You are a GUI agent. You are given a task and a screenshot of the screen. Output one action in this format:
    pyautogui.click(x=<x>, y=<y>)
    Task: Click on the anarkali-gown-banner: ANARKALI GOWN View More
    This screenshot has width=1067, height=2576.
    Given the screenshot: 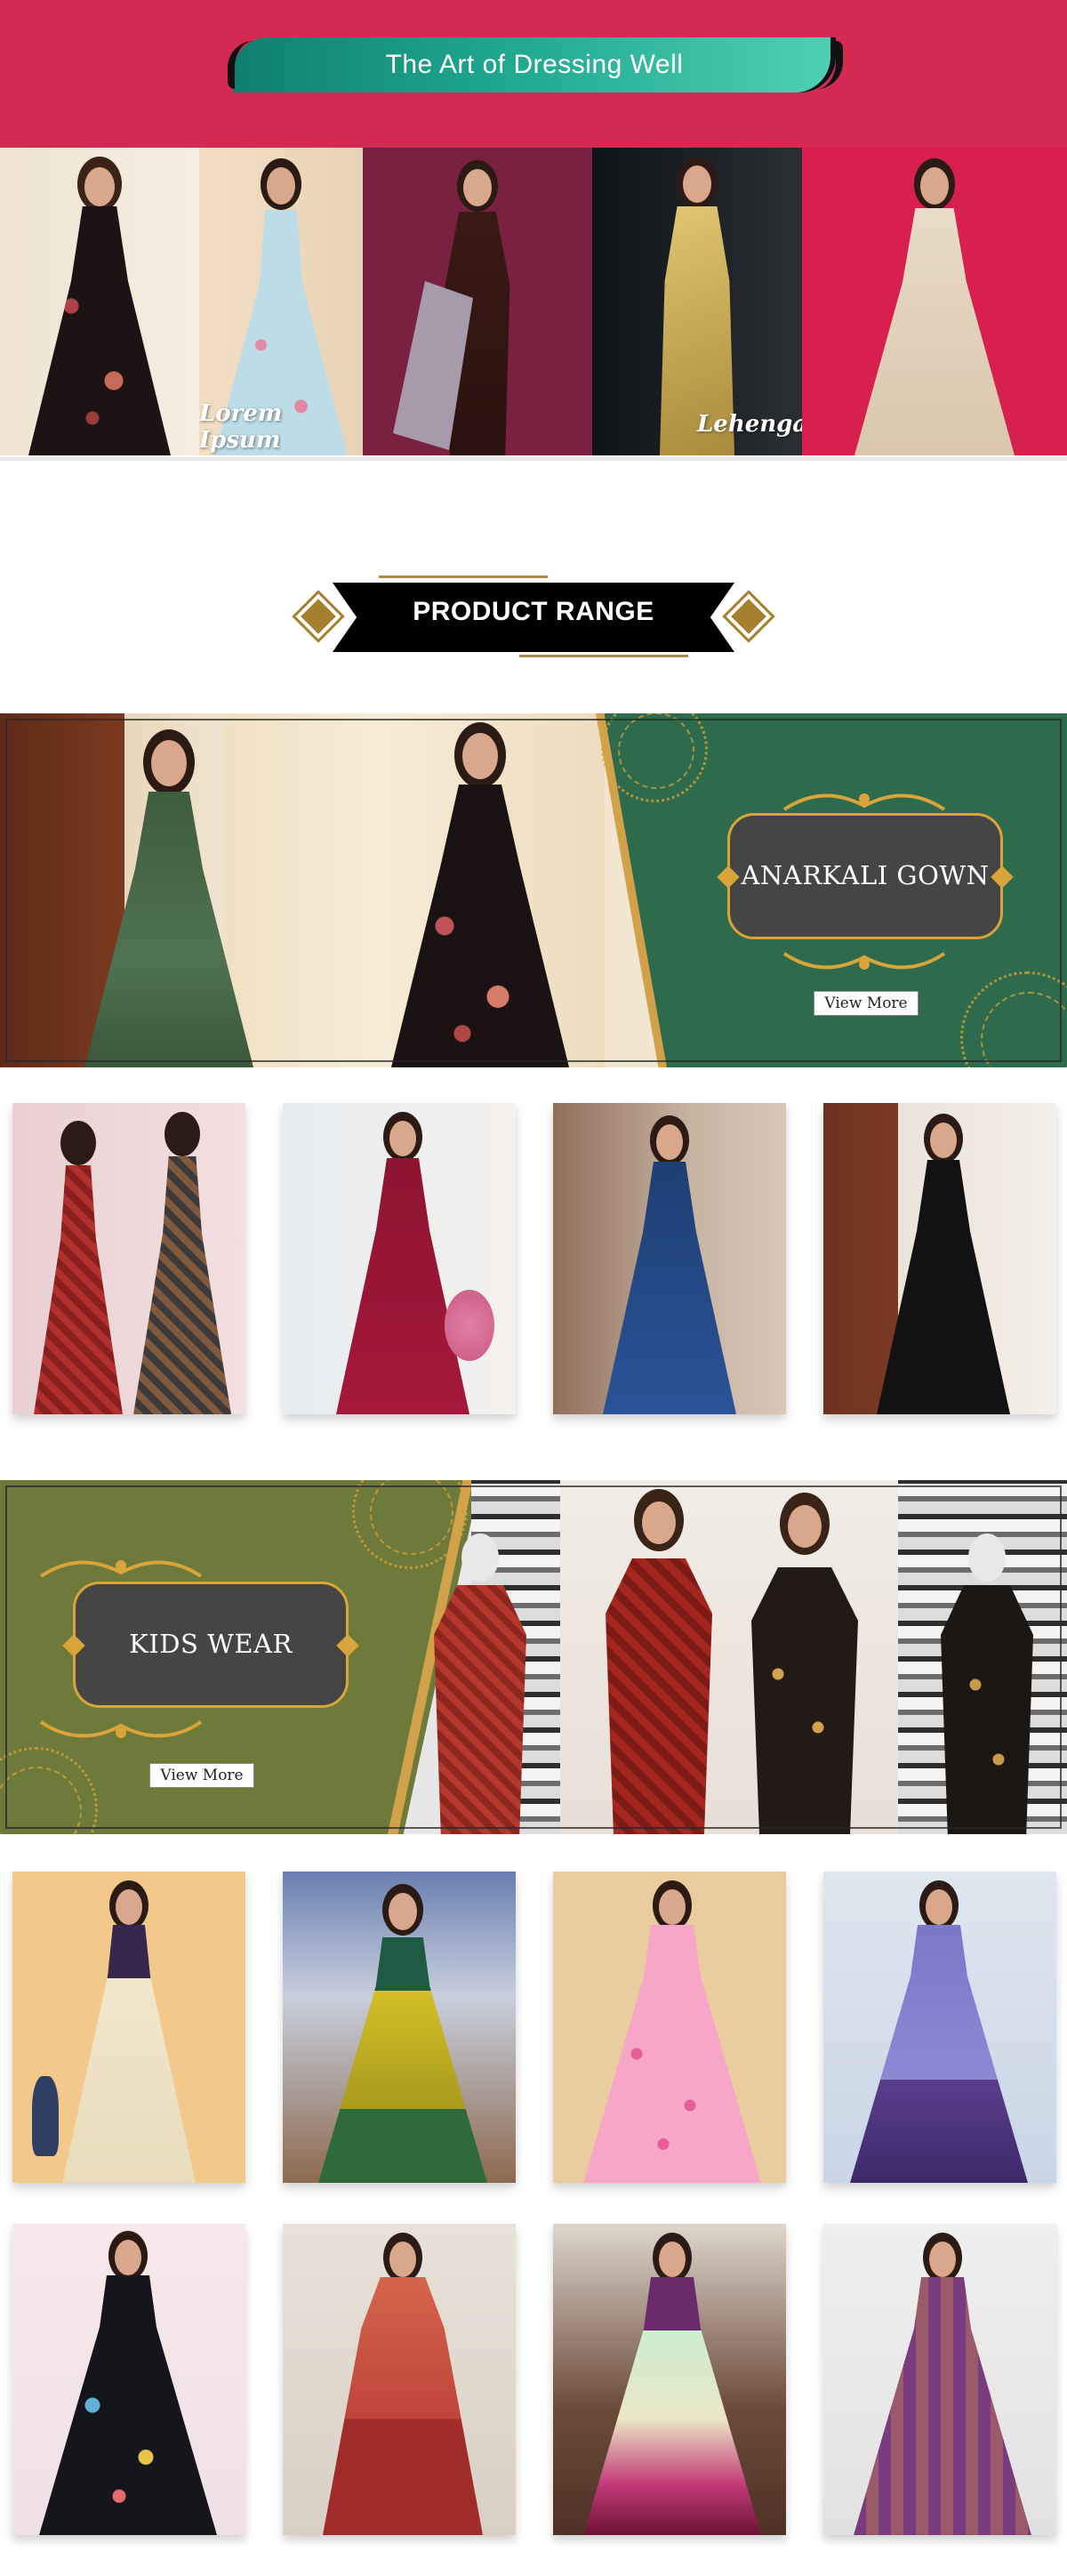 What is the action you would take?
    pyautogui.click(x=533, y=890)
    